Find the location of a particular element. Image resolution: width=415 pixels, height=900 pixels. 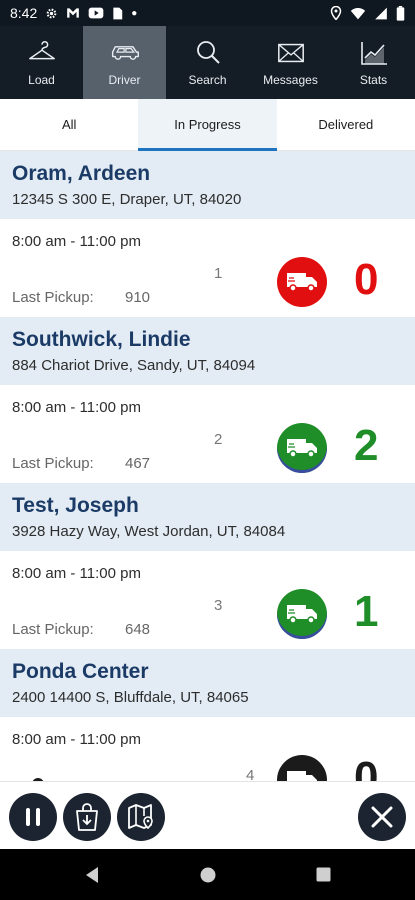

map-button is located at coordinates (141, 817).